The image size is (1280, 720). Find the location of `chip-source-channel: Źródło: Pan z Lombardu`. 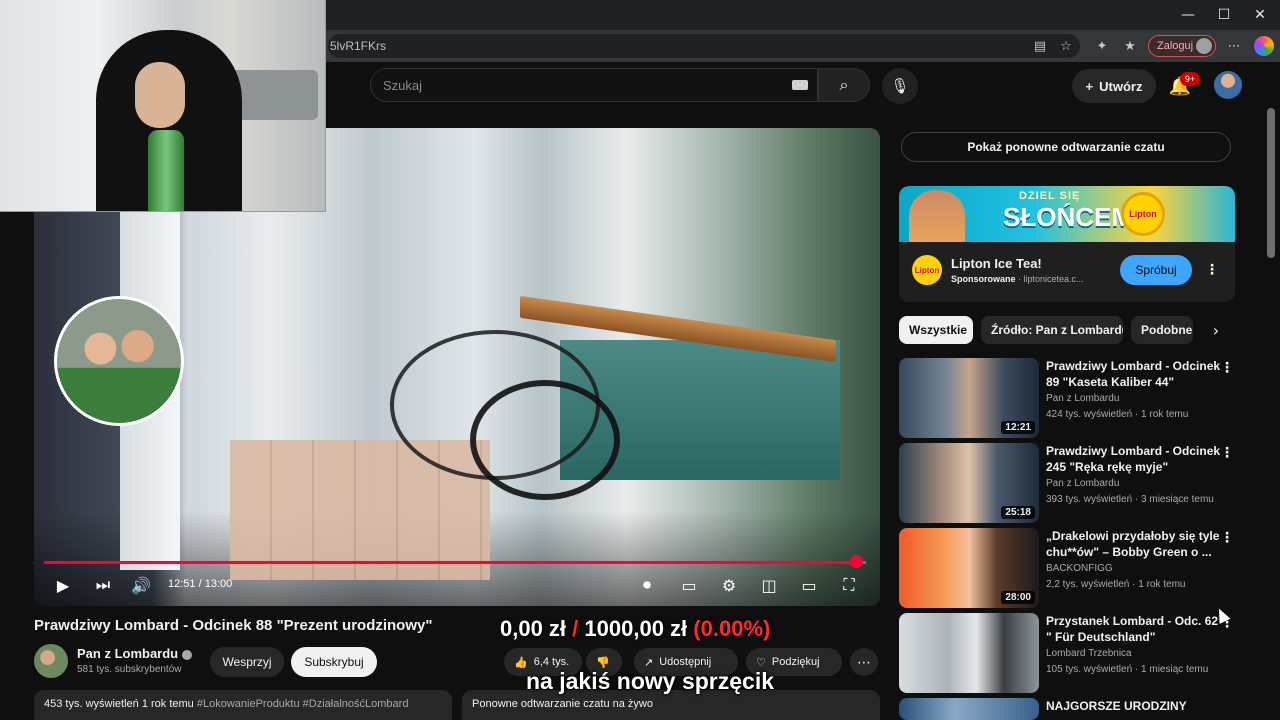

chip-source-channel: Źródło: Pan z Lombardu is located at coordinates (1052, 330).